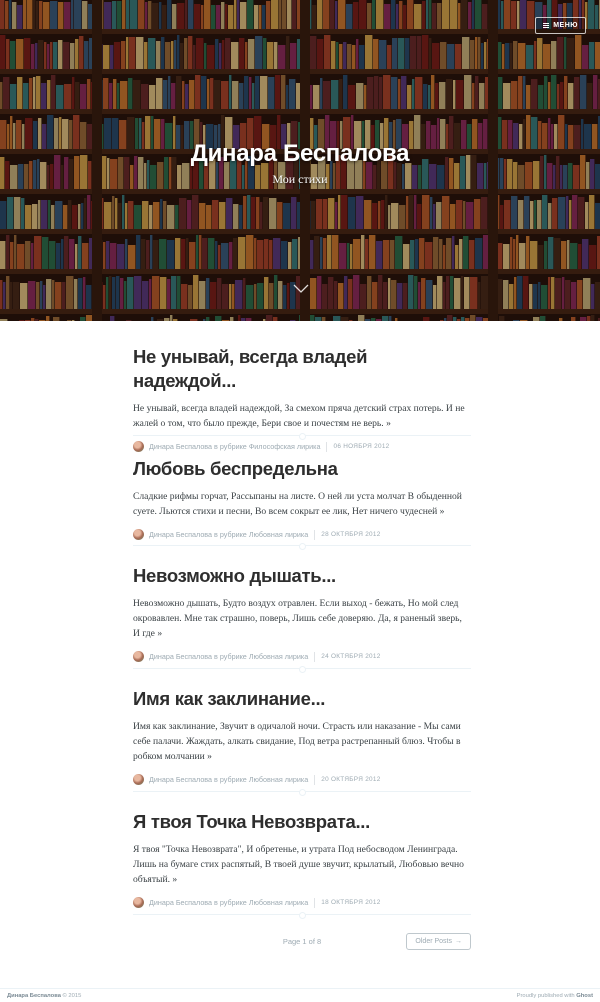 This screenshot has width=600, height=1002. I want to click on blog-description: Мои стихи, so click(300, 179).